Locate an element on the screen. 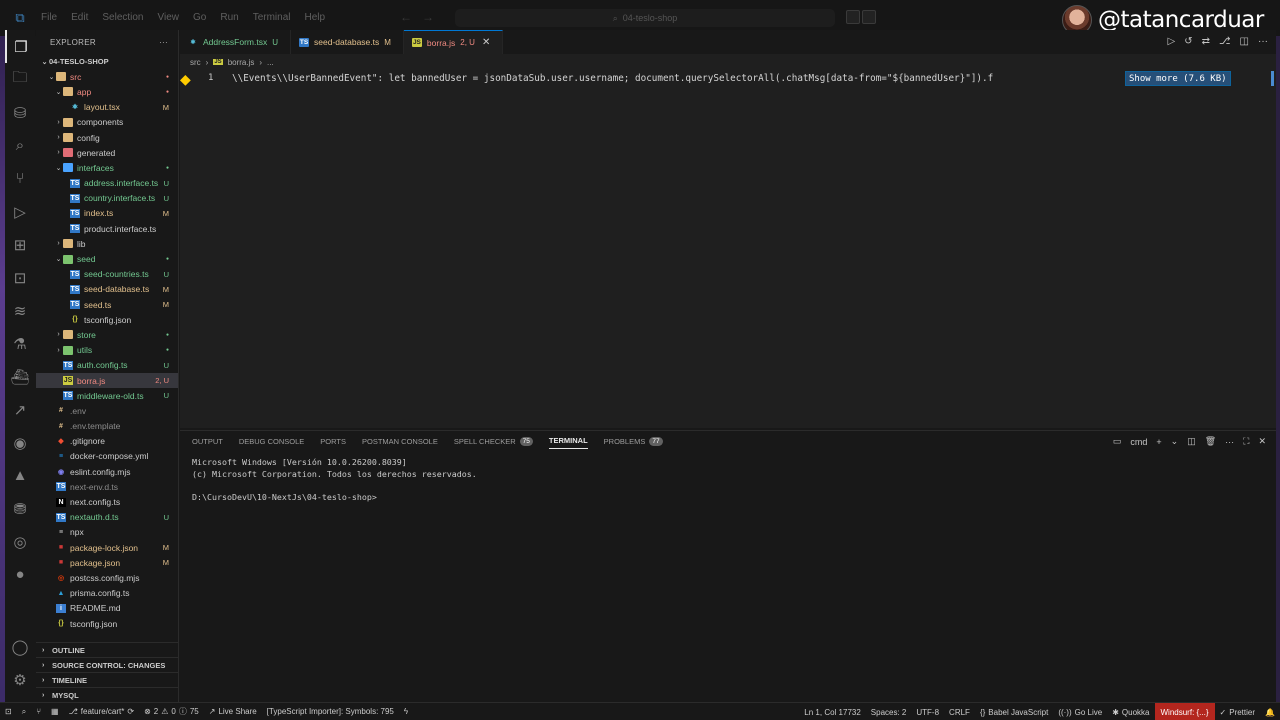 The image size is (1280, 720). explorer-icon: ❐ is located at coordinates (20, 46).